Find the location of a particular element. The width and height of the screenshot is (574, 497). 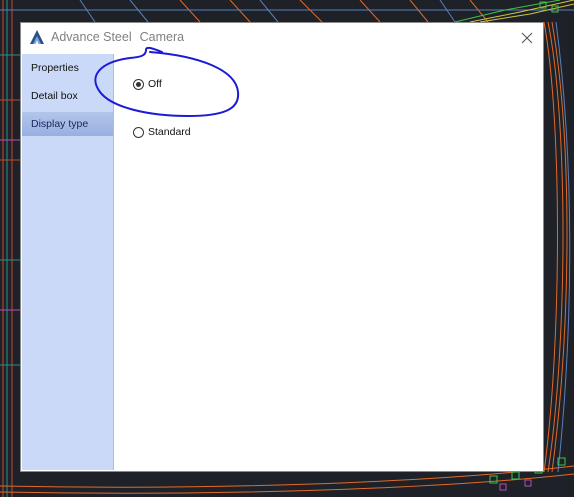

advance-steel-logo-icon is located at coordinates (37, 37).